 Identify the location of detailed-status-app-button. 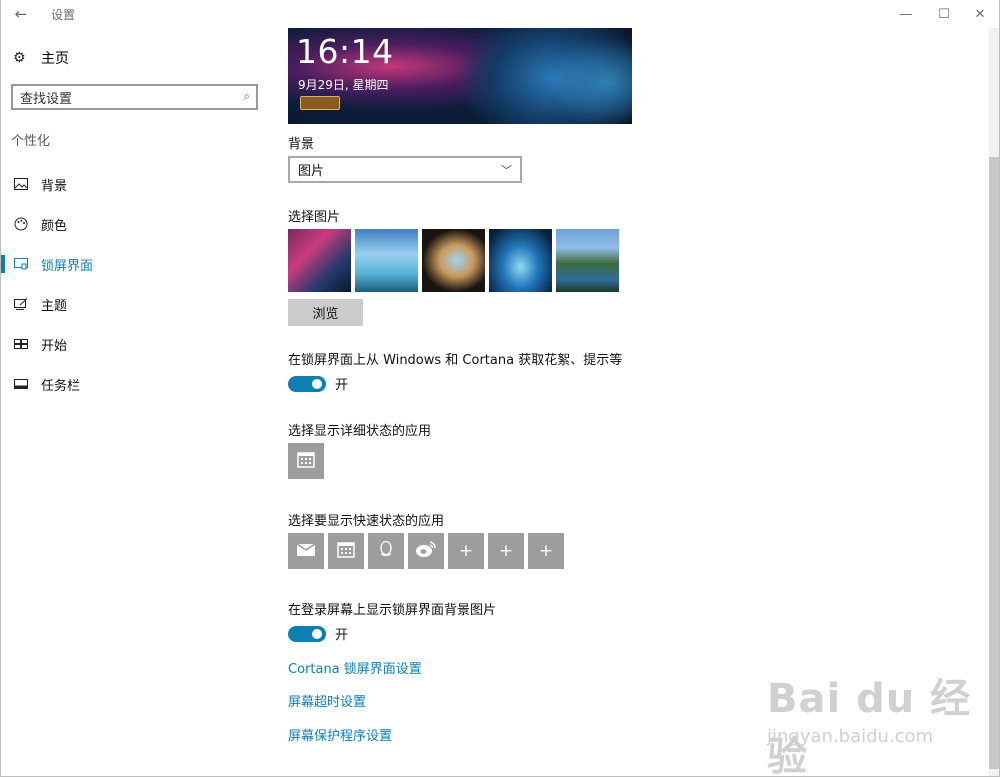
(306, 461).